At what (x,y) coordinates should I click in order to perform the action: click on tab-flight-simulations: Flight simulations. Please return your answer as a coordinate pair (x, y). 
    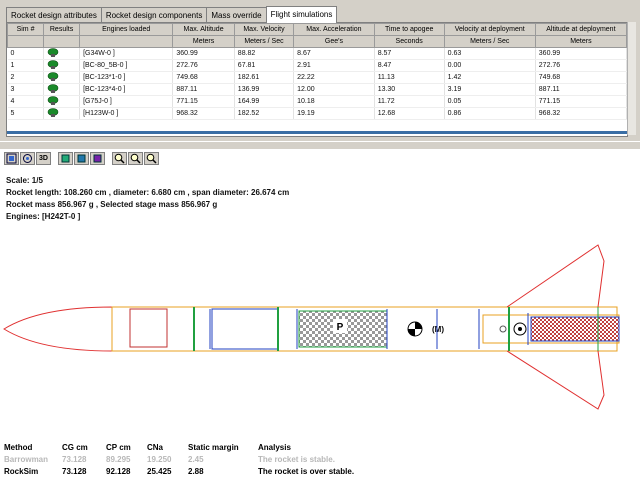
    Looking at the image, I should click on (301, 14).